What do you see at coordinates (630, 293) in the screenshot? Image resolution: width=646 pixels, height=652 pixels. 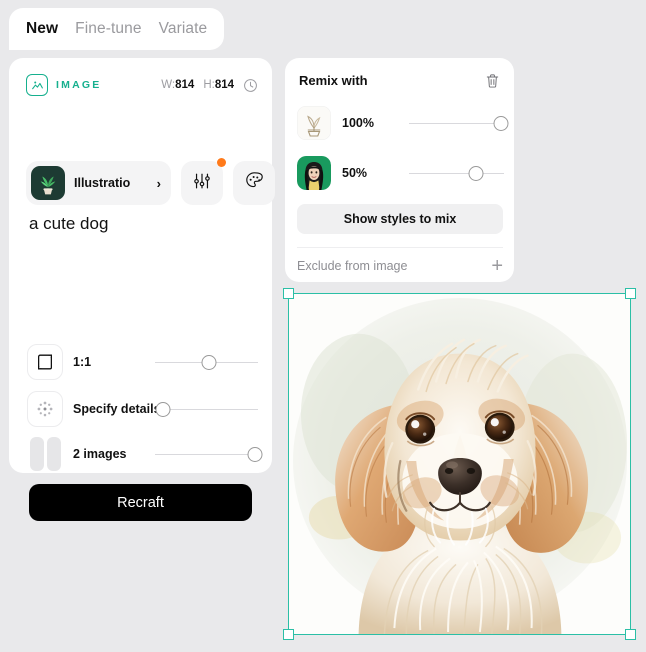 I see `resize-handle-top-right` at bounding box center [630, 293].